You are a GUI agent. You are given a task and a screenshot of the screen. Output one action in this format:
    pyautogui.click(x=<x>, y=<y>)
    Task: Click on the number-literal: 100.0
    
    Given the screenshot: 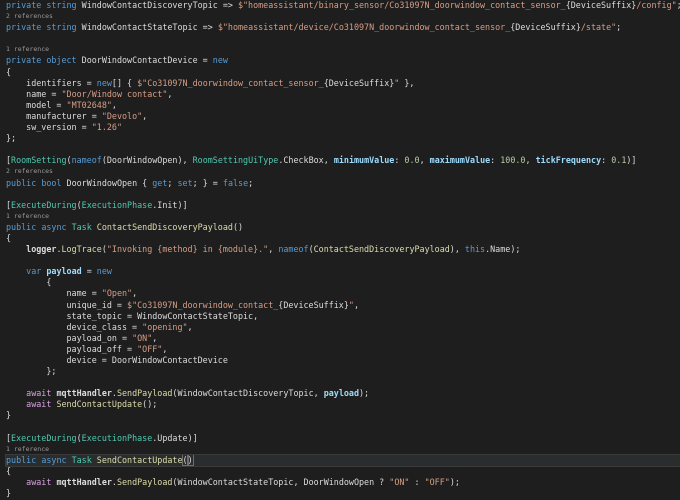 What is the action you would take?
    pyautogui.click(x=513, y=160)
    